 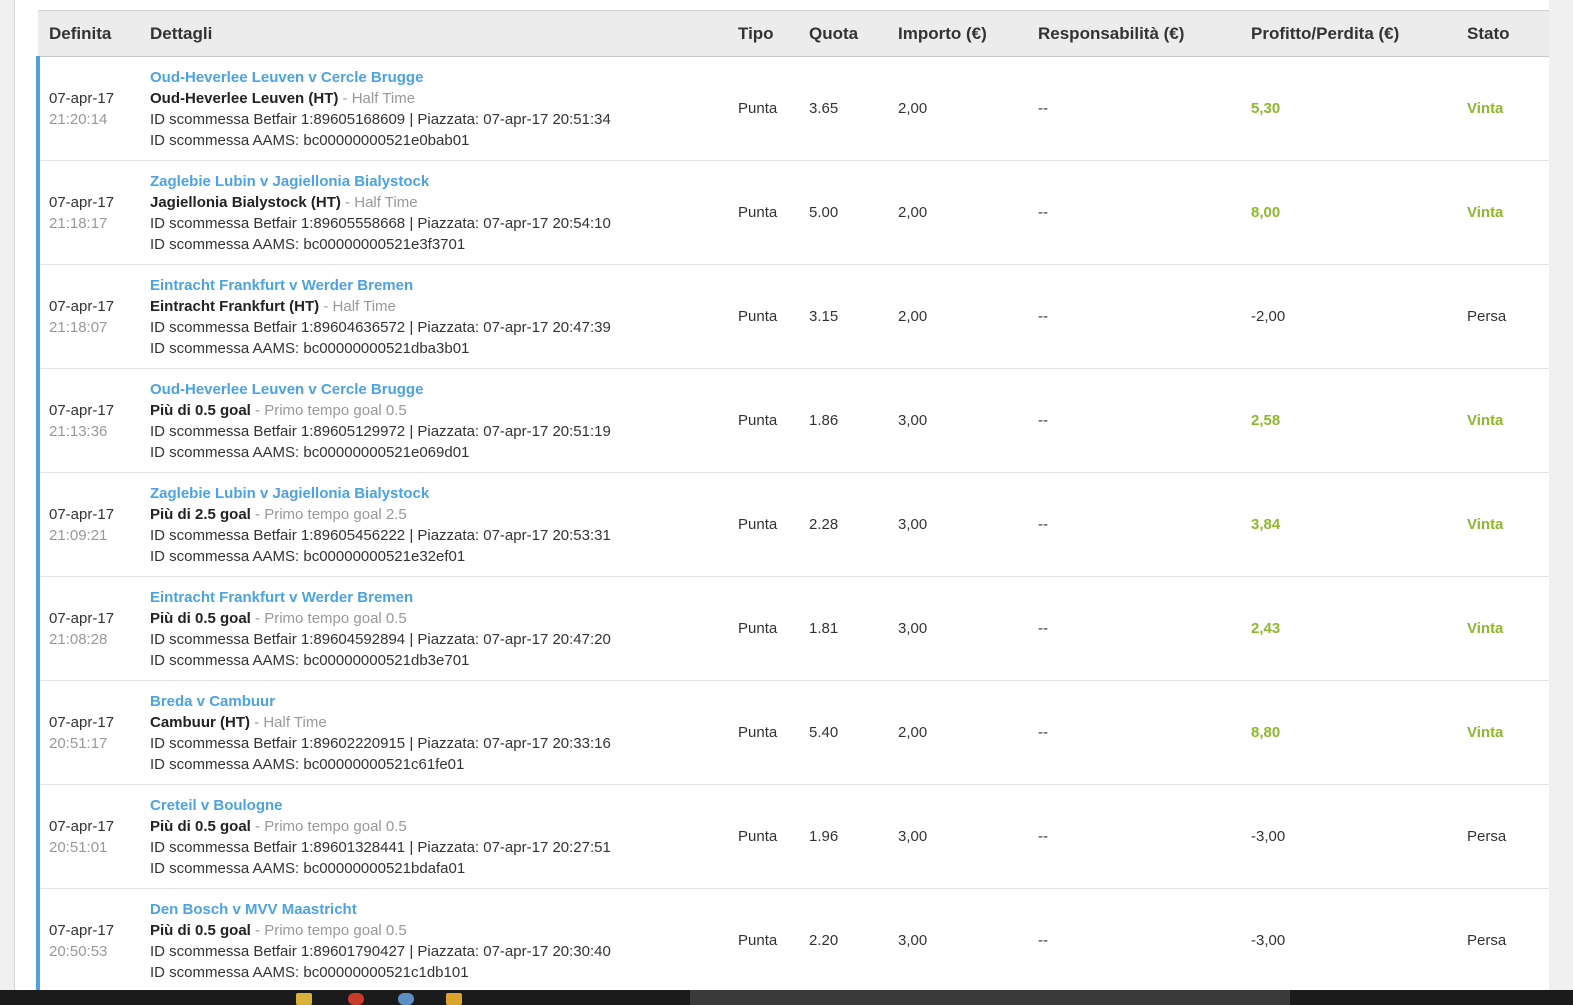 I want to click on market-name: Primo tempo goal 2.5, so click(x=335, y=514).